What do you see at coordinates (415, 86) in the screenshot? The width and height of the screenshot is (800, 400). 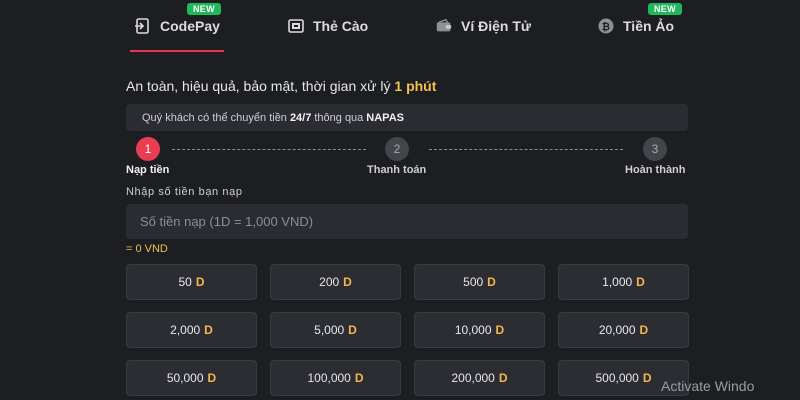 I see `headline-highlight: 1 phút` at bounding box center [415, 86].